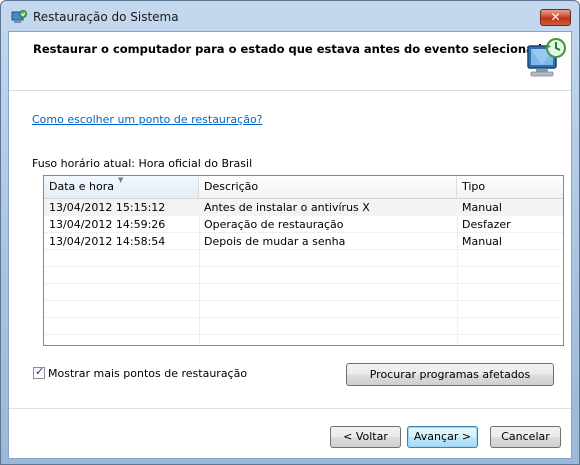  I want to click on back-button: < Voltar, so click(365, 437).